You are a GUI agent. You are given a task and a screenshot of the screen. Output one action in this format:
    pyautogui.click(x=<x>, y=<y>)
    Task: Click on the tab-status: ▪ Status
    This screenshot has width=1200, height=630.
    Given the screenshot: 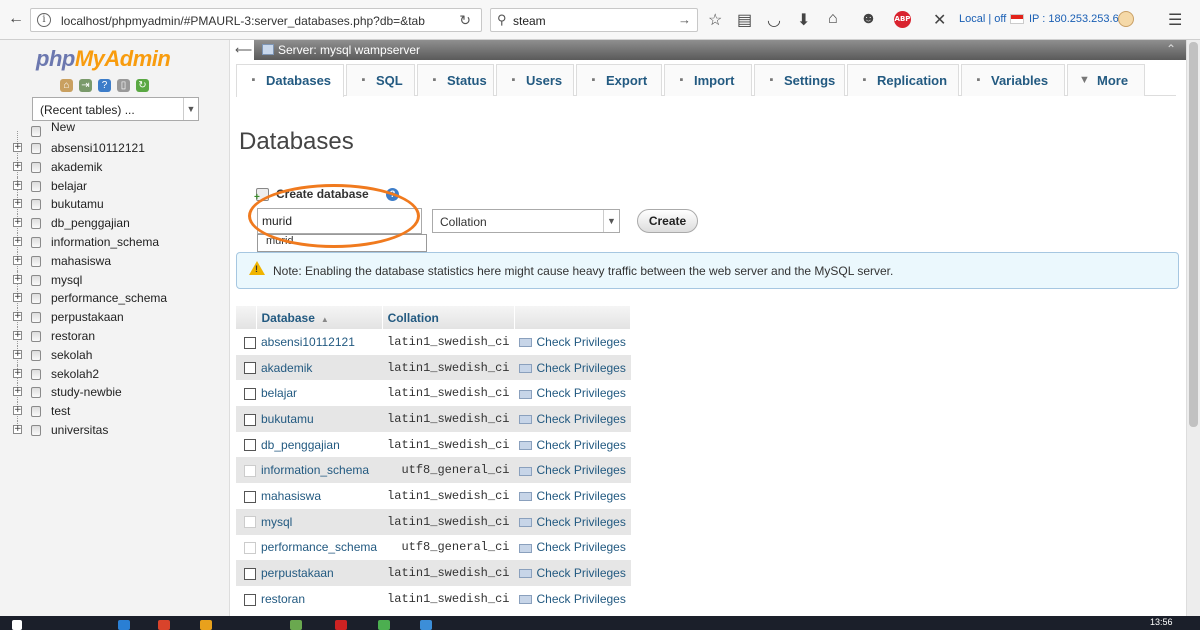 What is the action you would take?
    pyautogui.click(x=455, y=80)
    